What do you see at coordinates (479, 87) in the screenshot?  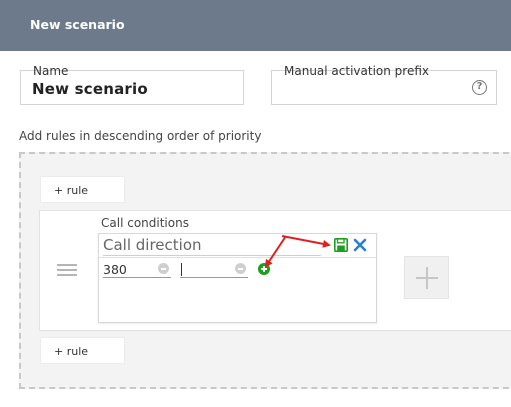 I see `help-icon: ?` at bounding box center [479, 87].